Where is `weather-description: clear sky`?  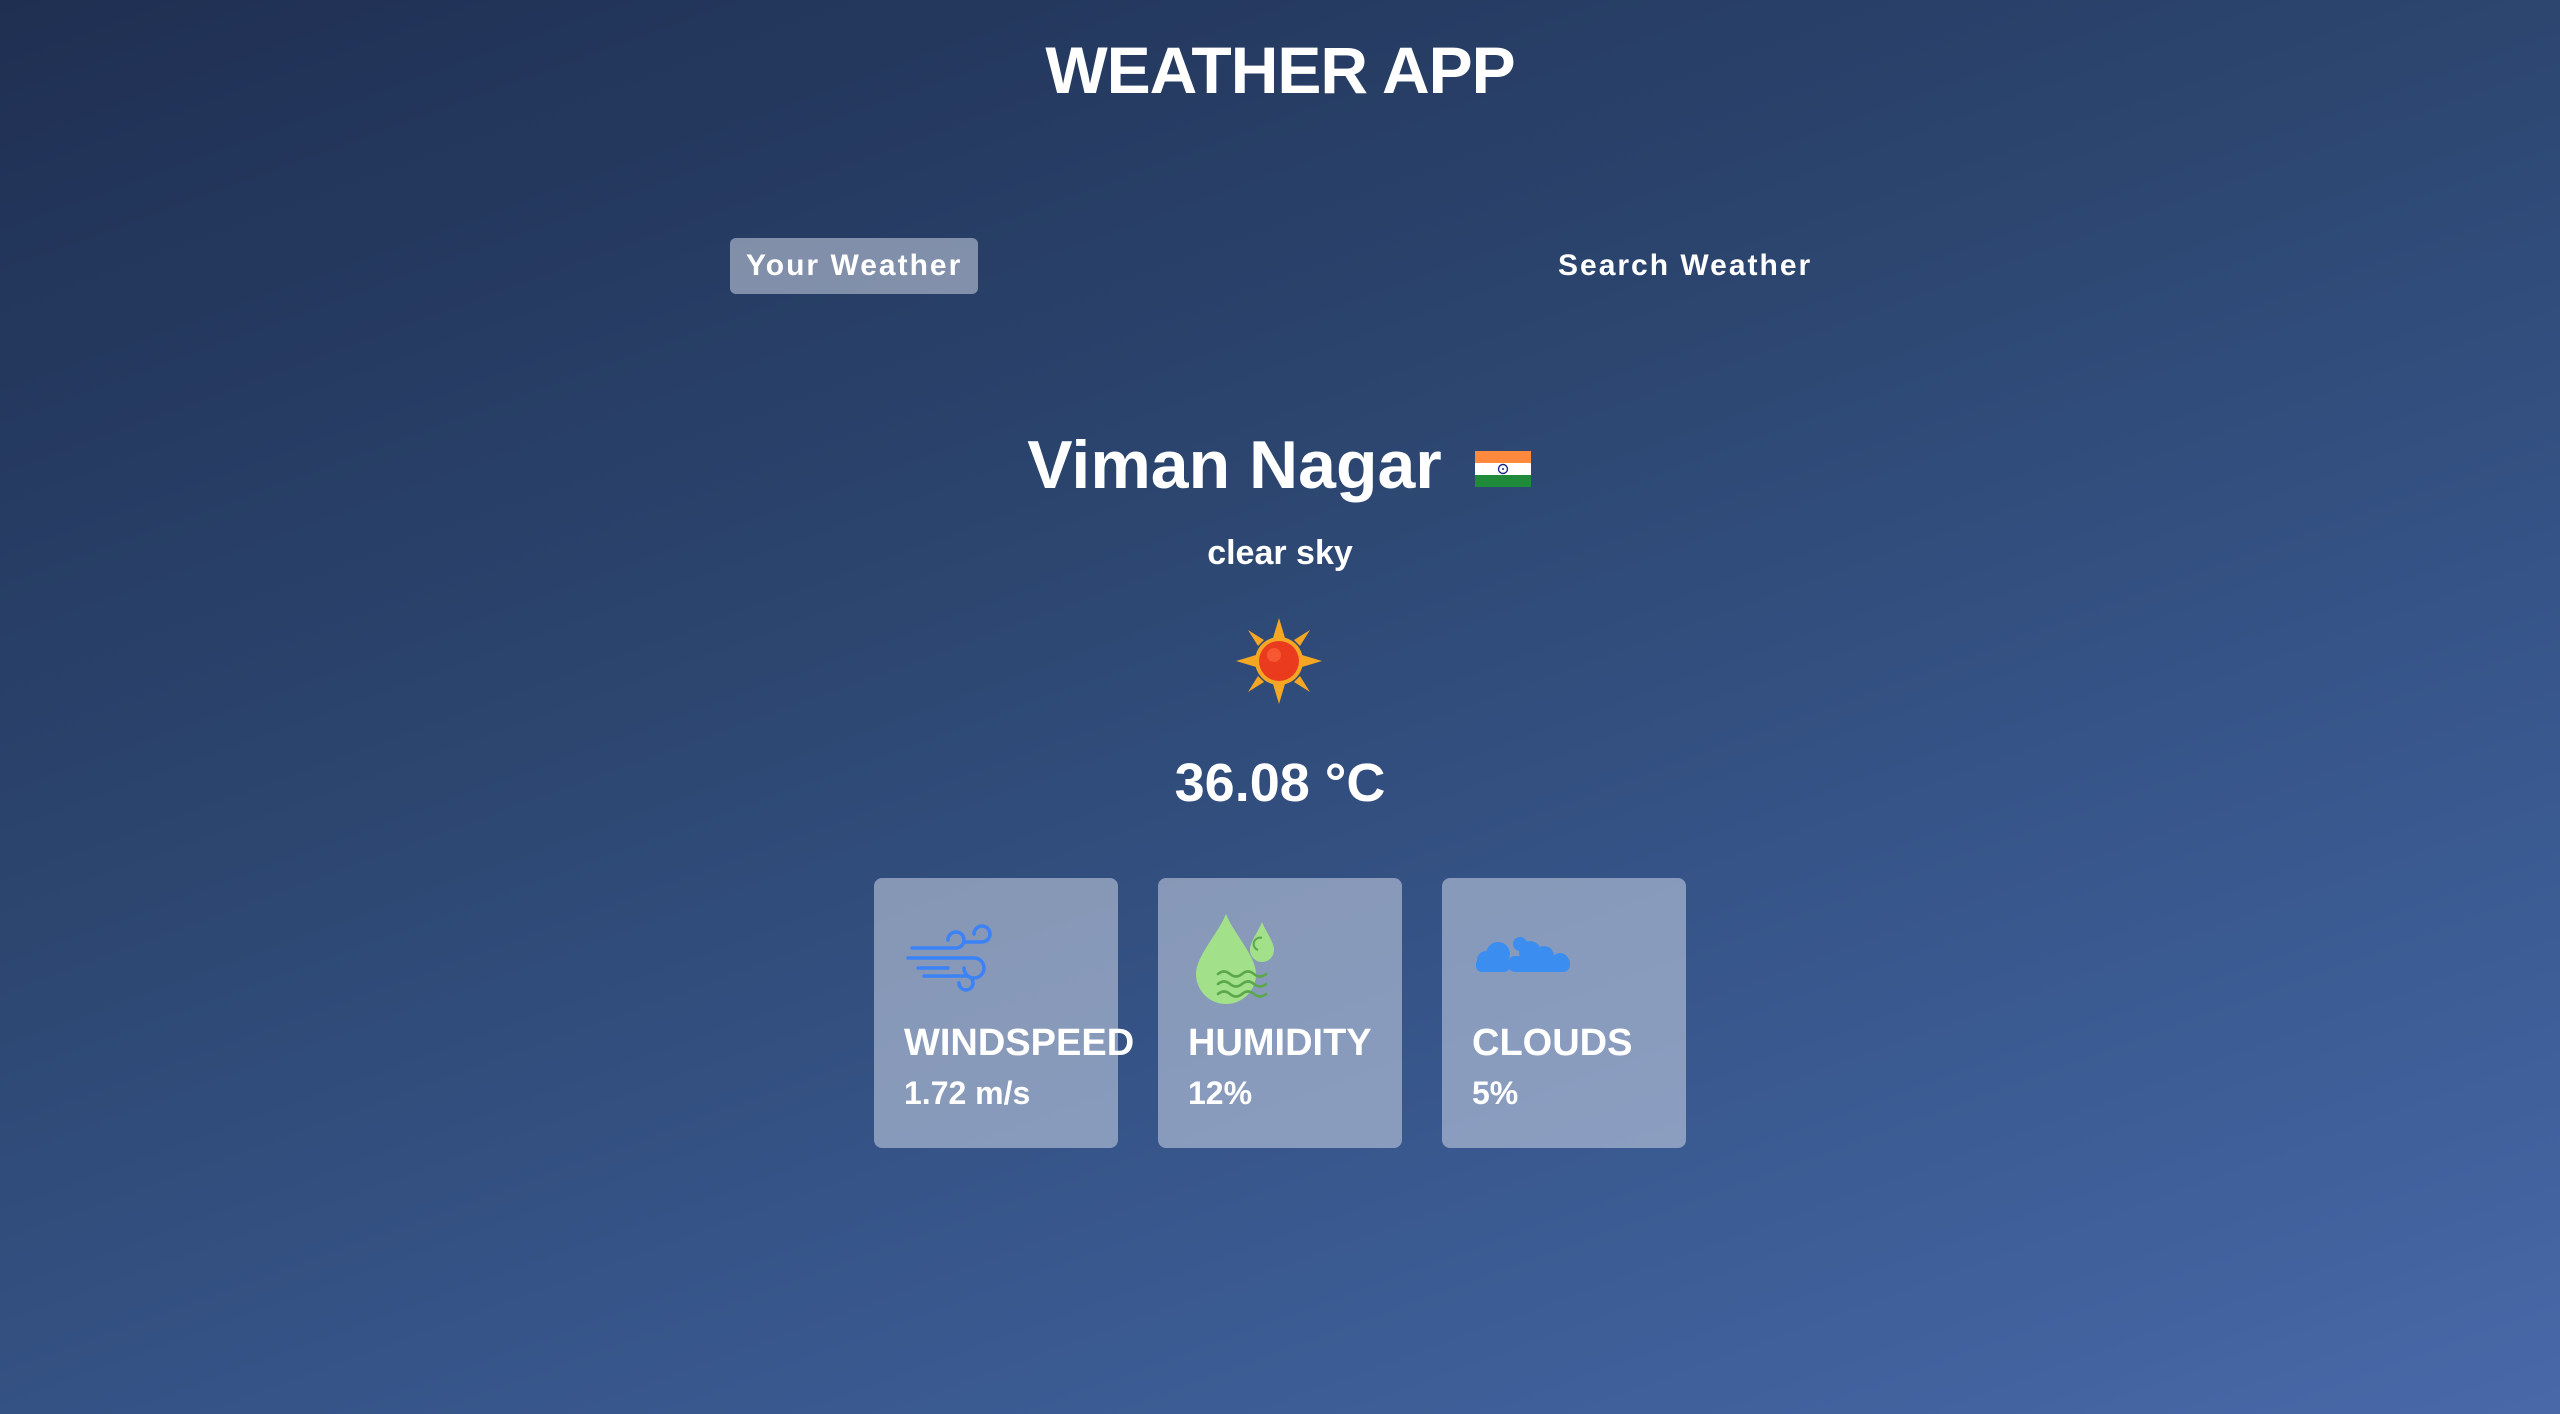
weather-description: clear sky is located at coordinates (1280, 553).